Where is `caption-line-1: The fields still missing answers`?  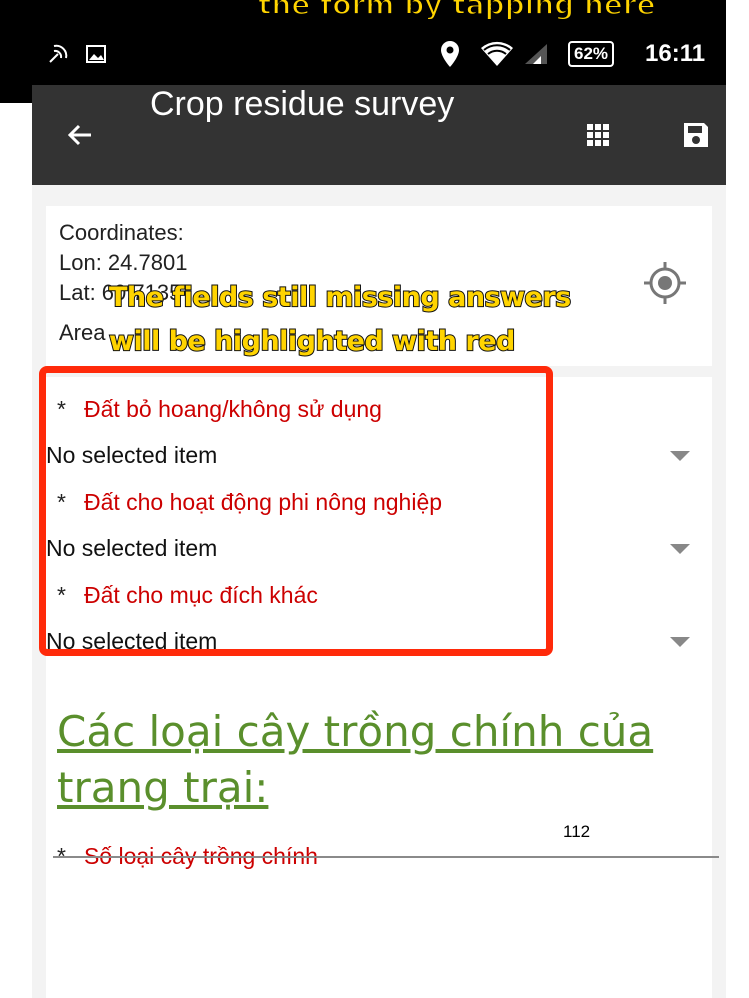
caption-line-1: The fields still missing answers is located at coordinates (340, 297).